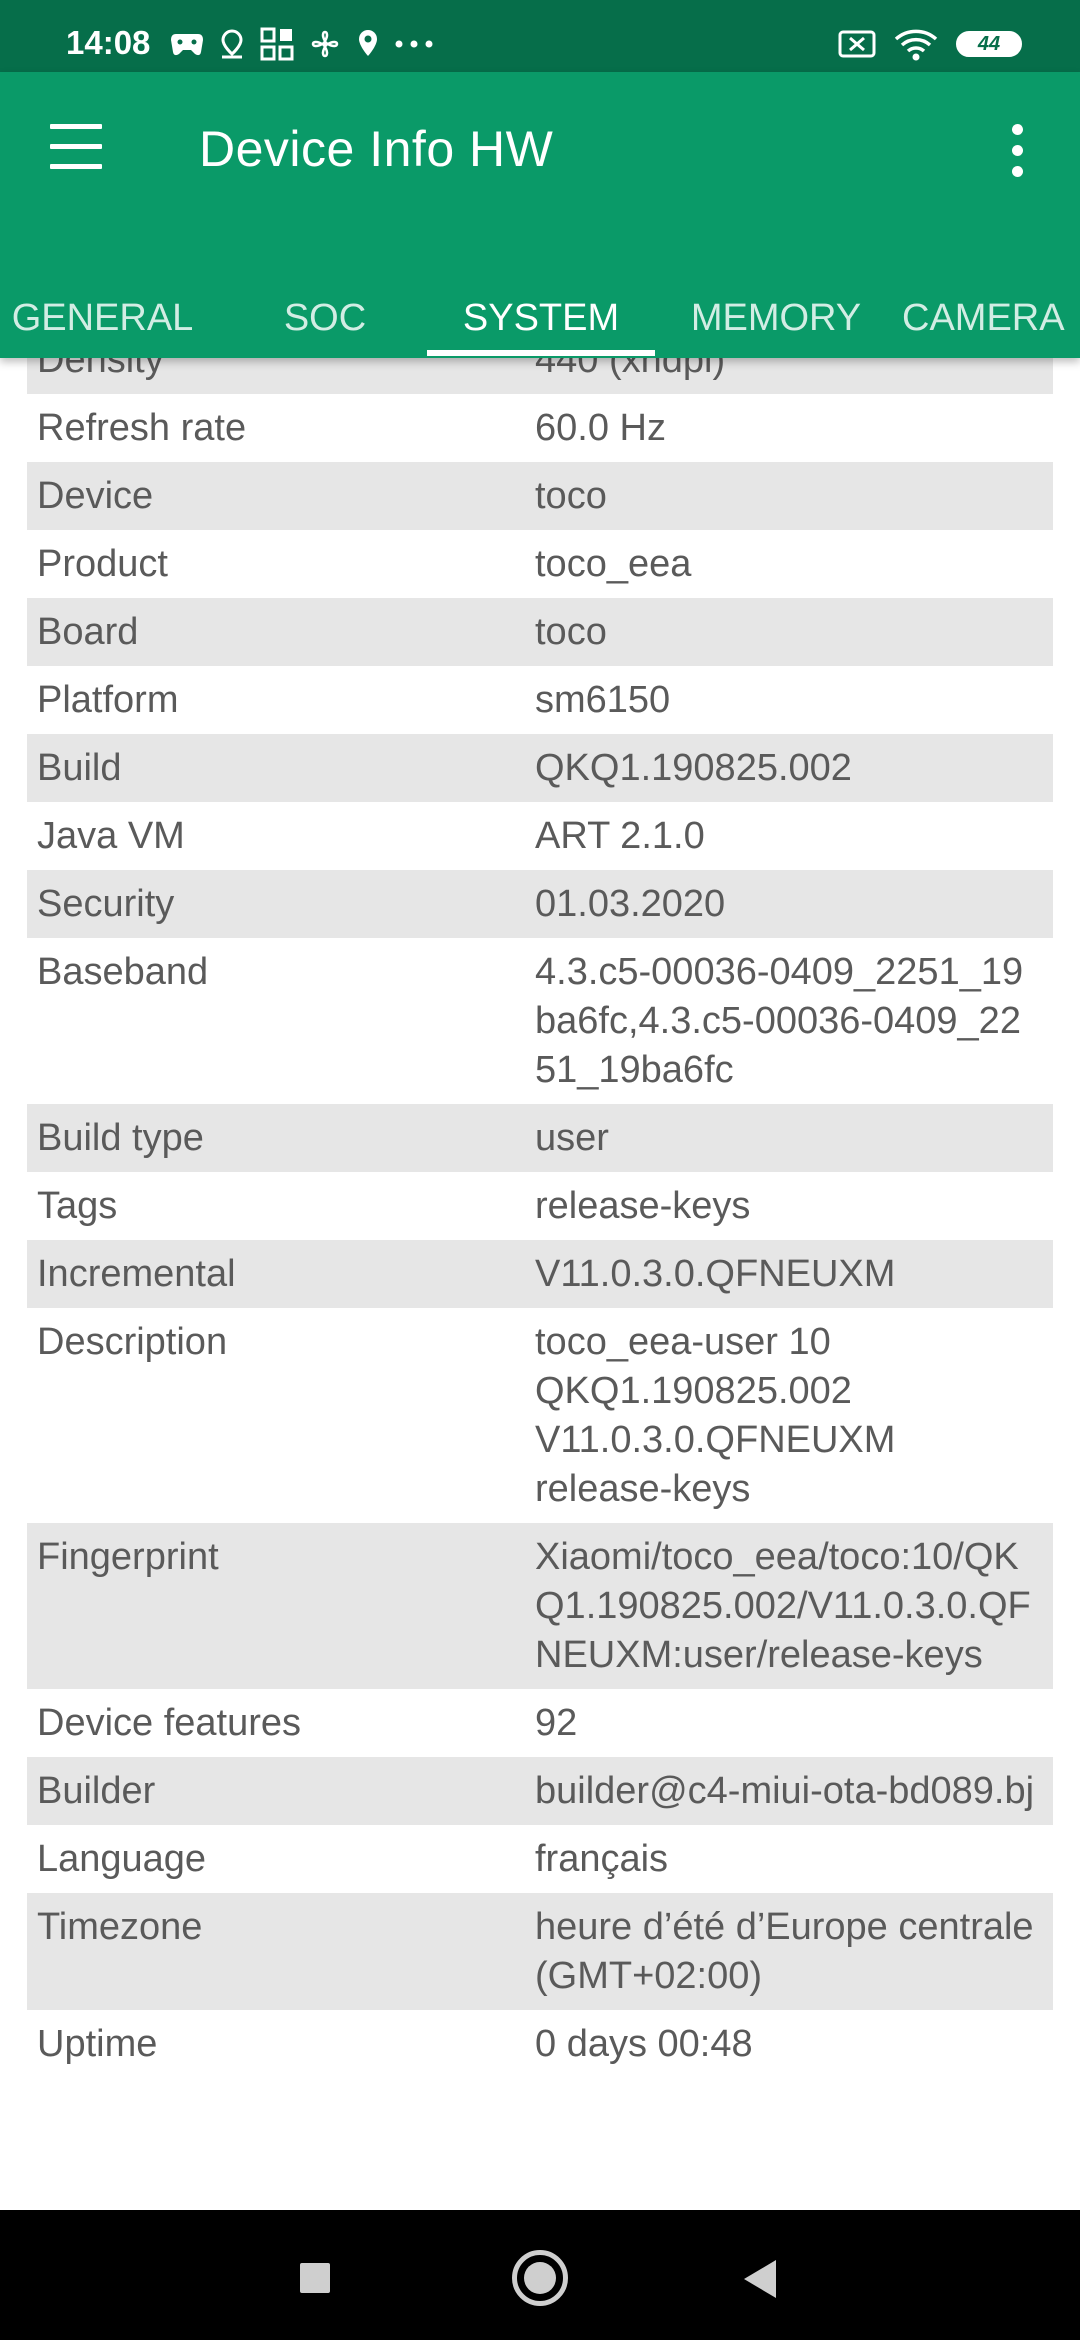 This screenshot has width=1080, height=2340. What do you see at coordinates (760, 2279) in the screenshot?
I see `back-triangle-icon` at bounding box center [760, 2279].